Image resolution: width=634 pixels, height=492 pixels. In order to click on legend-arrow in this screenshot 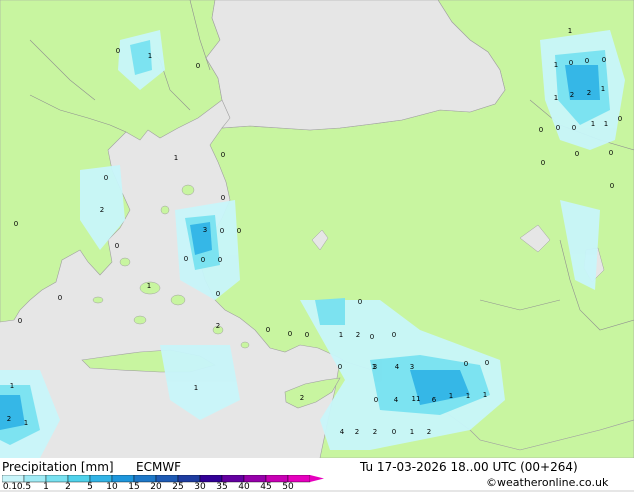, I will do `click(317, 478)`.